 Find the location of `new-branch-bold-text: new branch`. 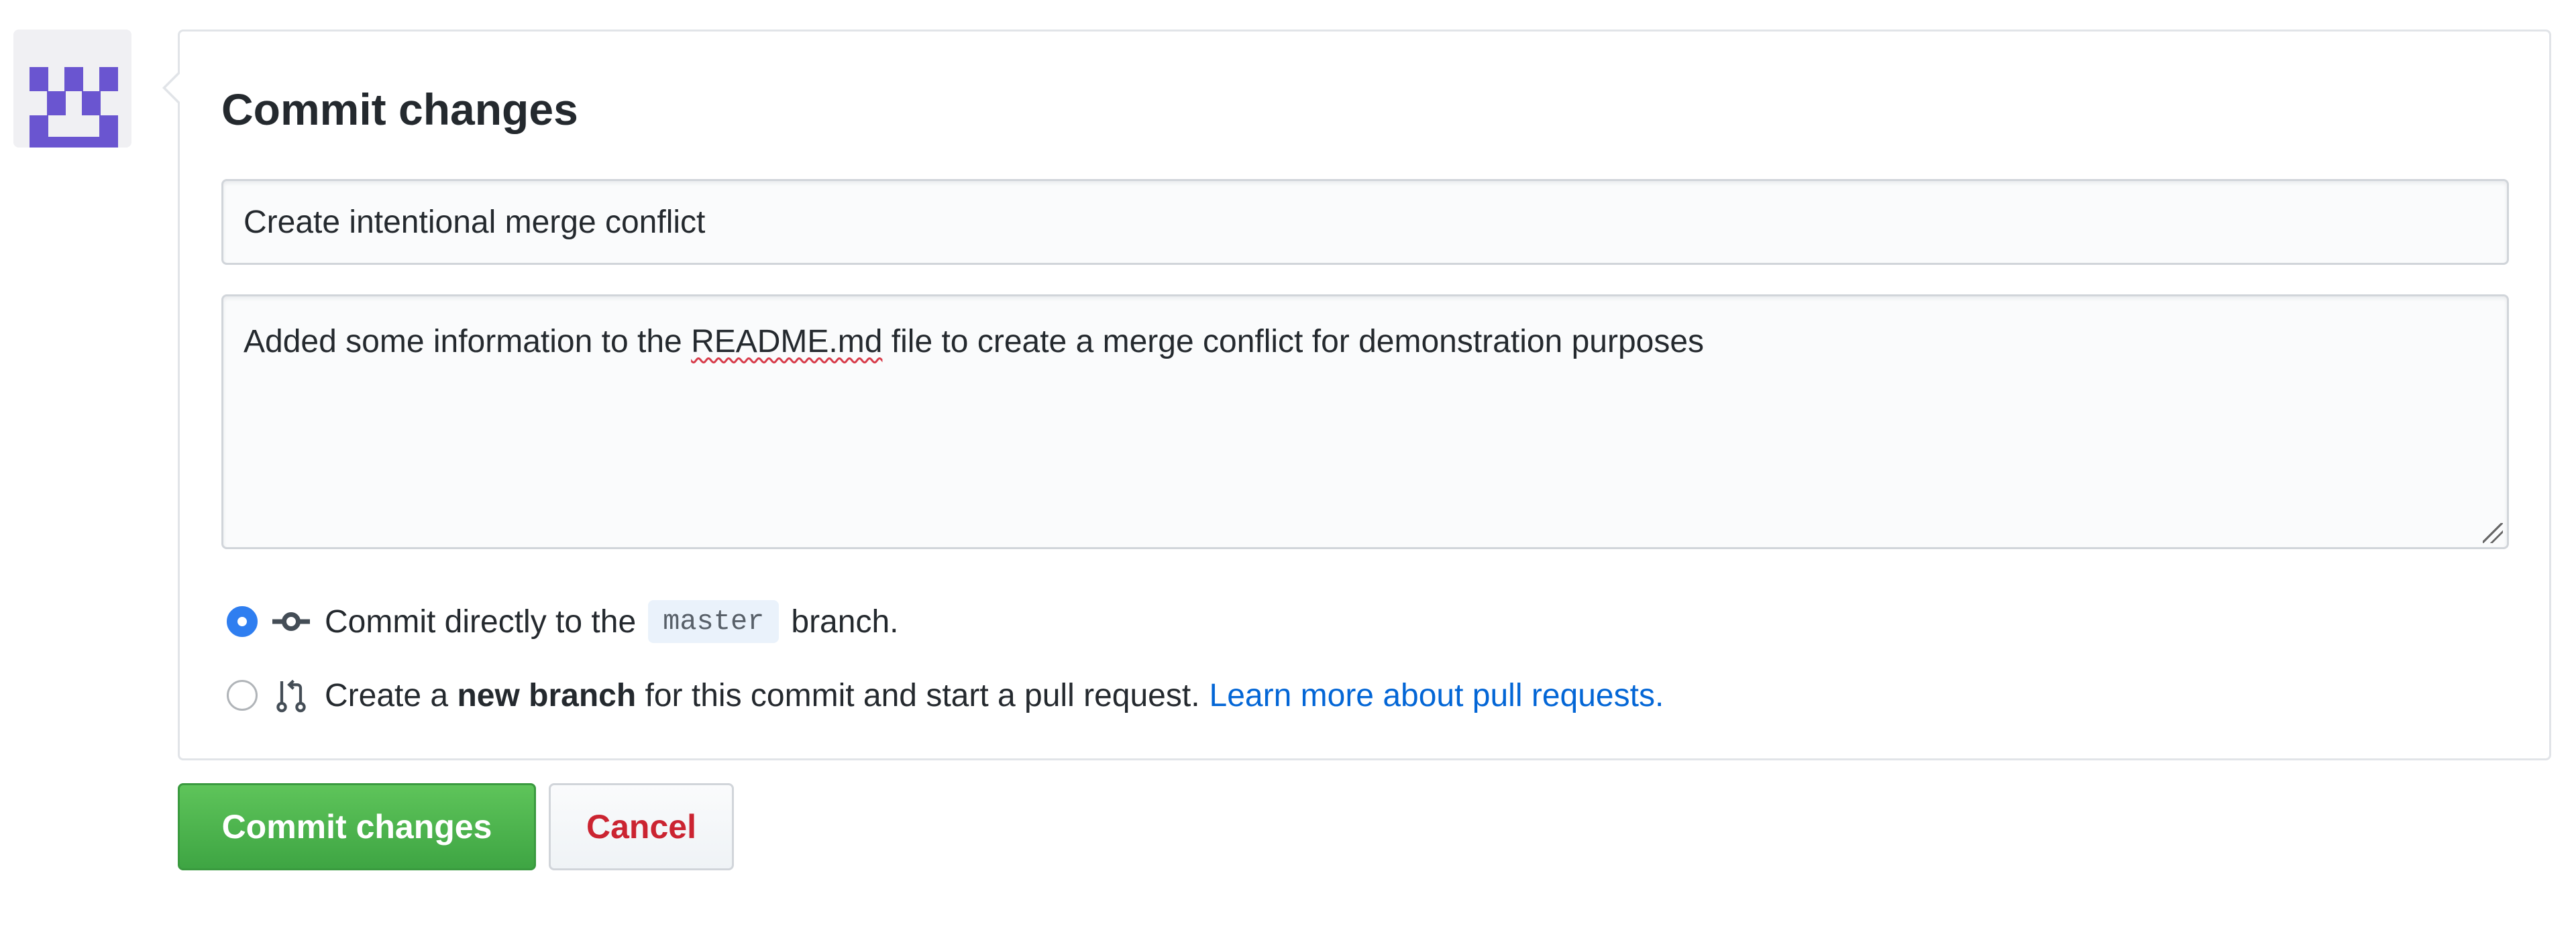

new-branch-bold-text: new branch is located at coordinates (547, 695).